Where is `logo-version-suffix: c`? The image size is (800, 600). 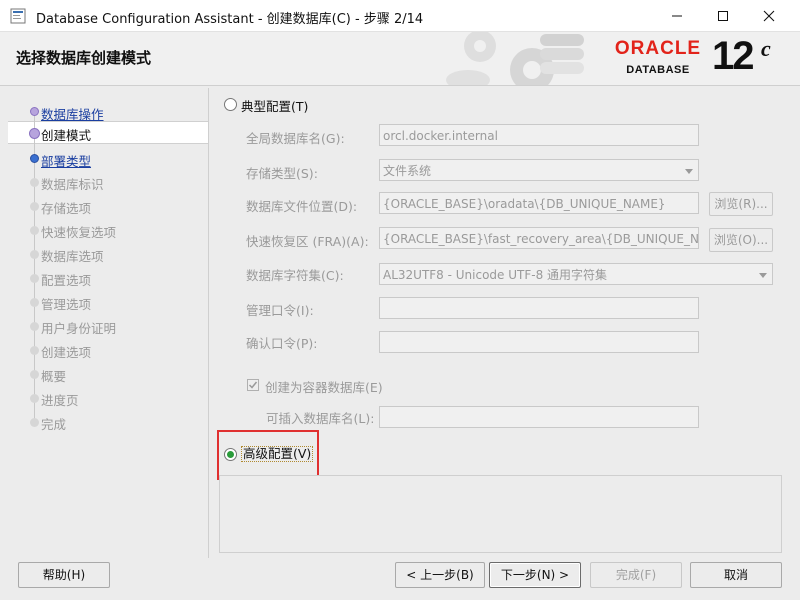
logo-version-suffix: c is located at coordinates (766, 48).